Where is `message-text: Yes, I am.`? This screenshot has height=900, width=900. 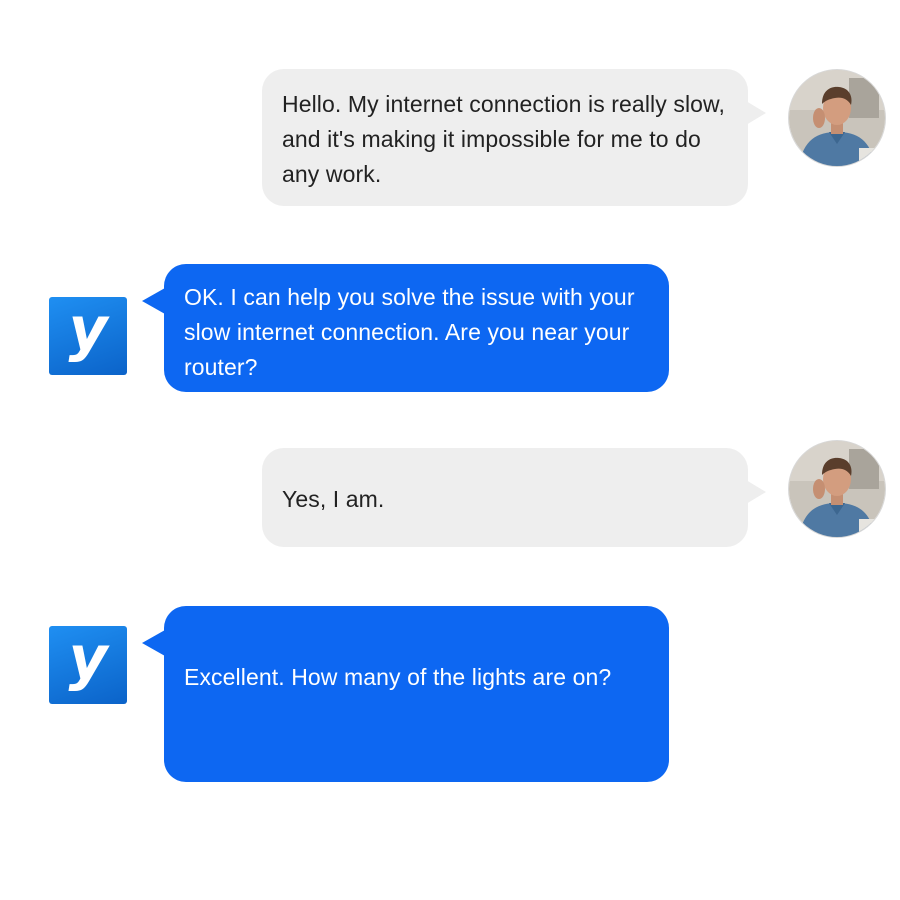 message-text: Yes, I am. is located at coordinates (333, 499).